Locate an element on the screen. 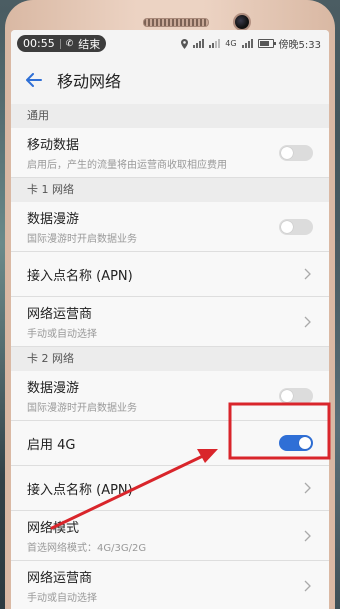 Image resolution: width=340 pixels, height=609 pixels. section-header-card2: 卡 2 网络 is located at coordinates (170, 359).